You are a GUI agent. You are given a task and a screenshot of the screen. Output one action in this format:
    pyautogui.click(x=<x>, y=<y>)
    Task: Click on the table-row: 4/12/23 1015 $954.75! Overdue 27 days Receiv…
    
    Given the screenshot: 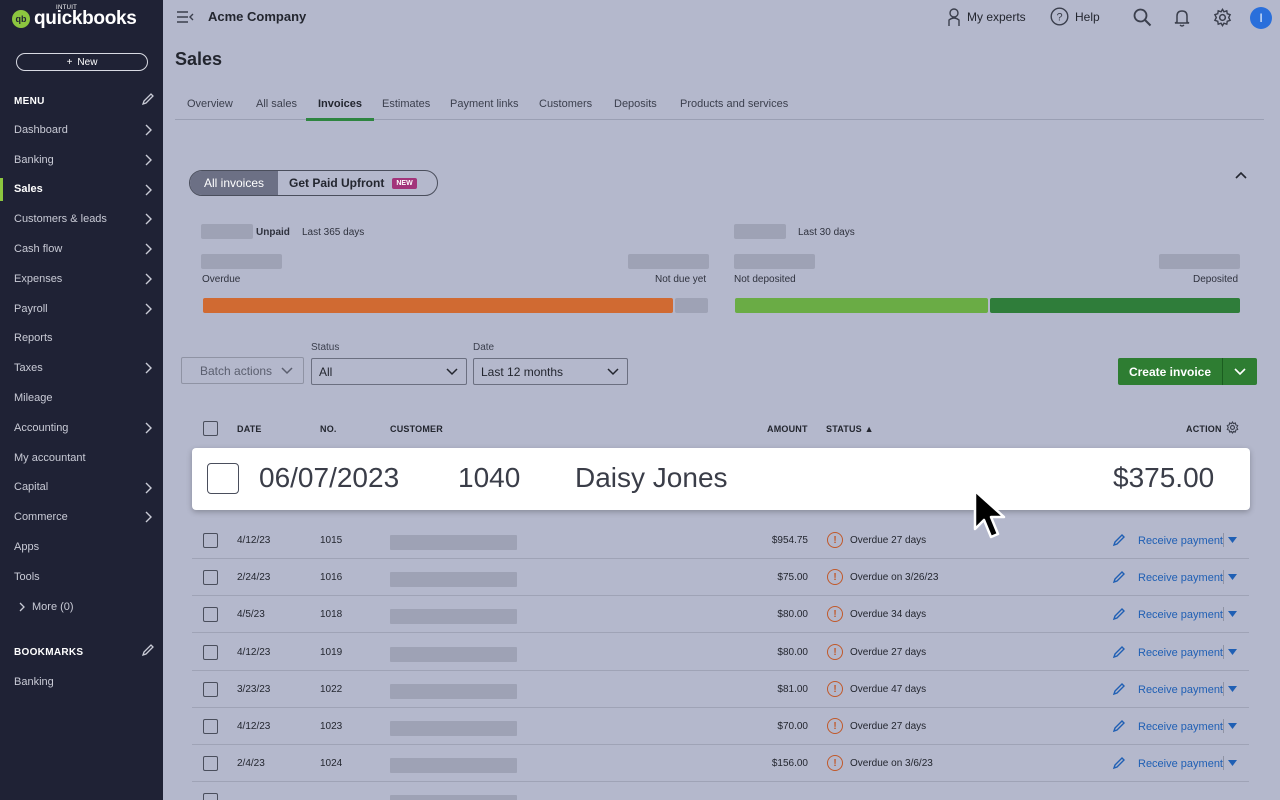 What is the action you would take?
    pyautogui.click(x=720, y=540)
    